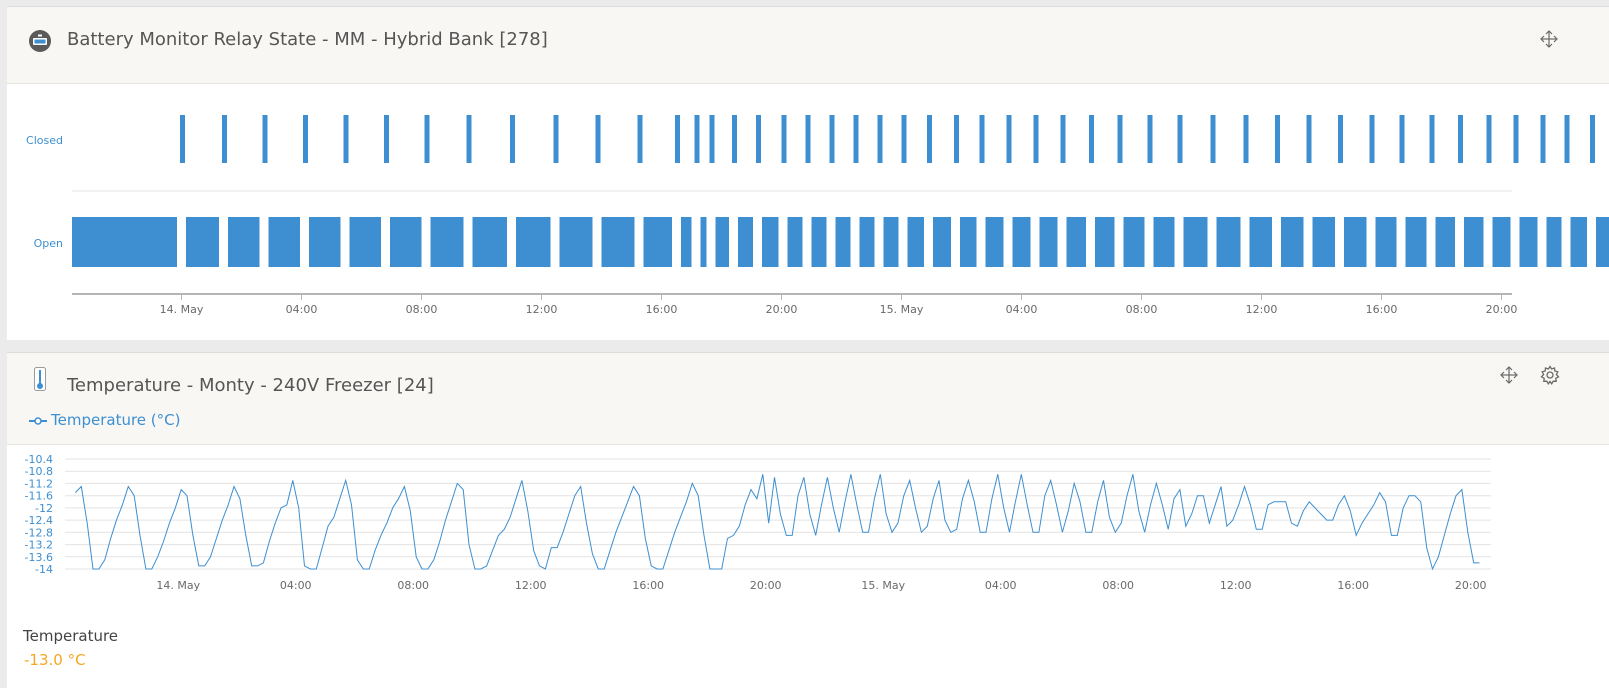 Image resolution: width=1609 pixels, height=688 pixels. Describe the element at coordinates (250, 385) in the screenshot. I see `temperature-panel-title: Temperature - Monty - 240V Freezer [24]` at that location.